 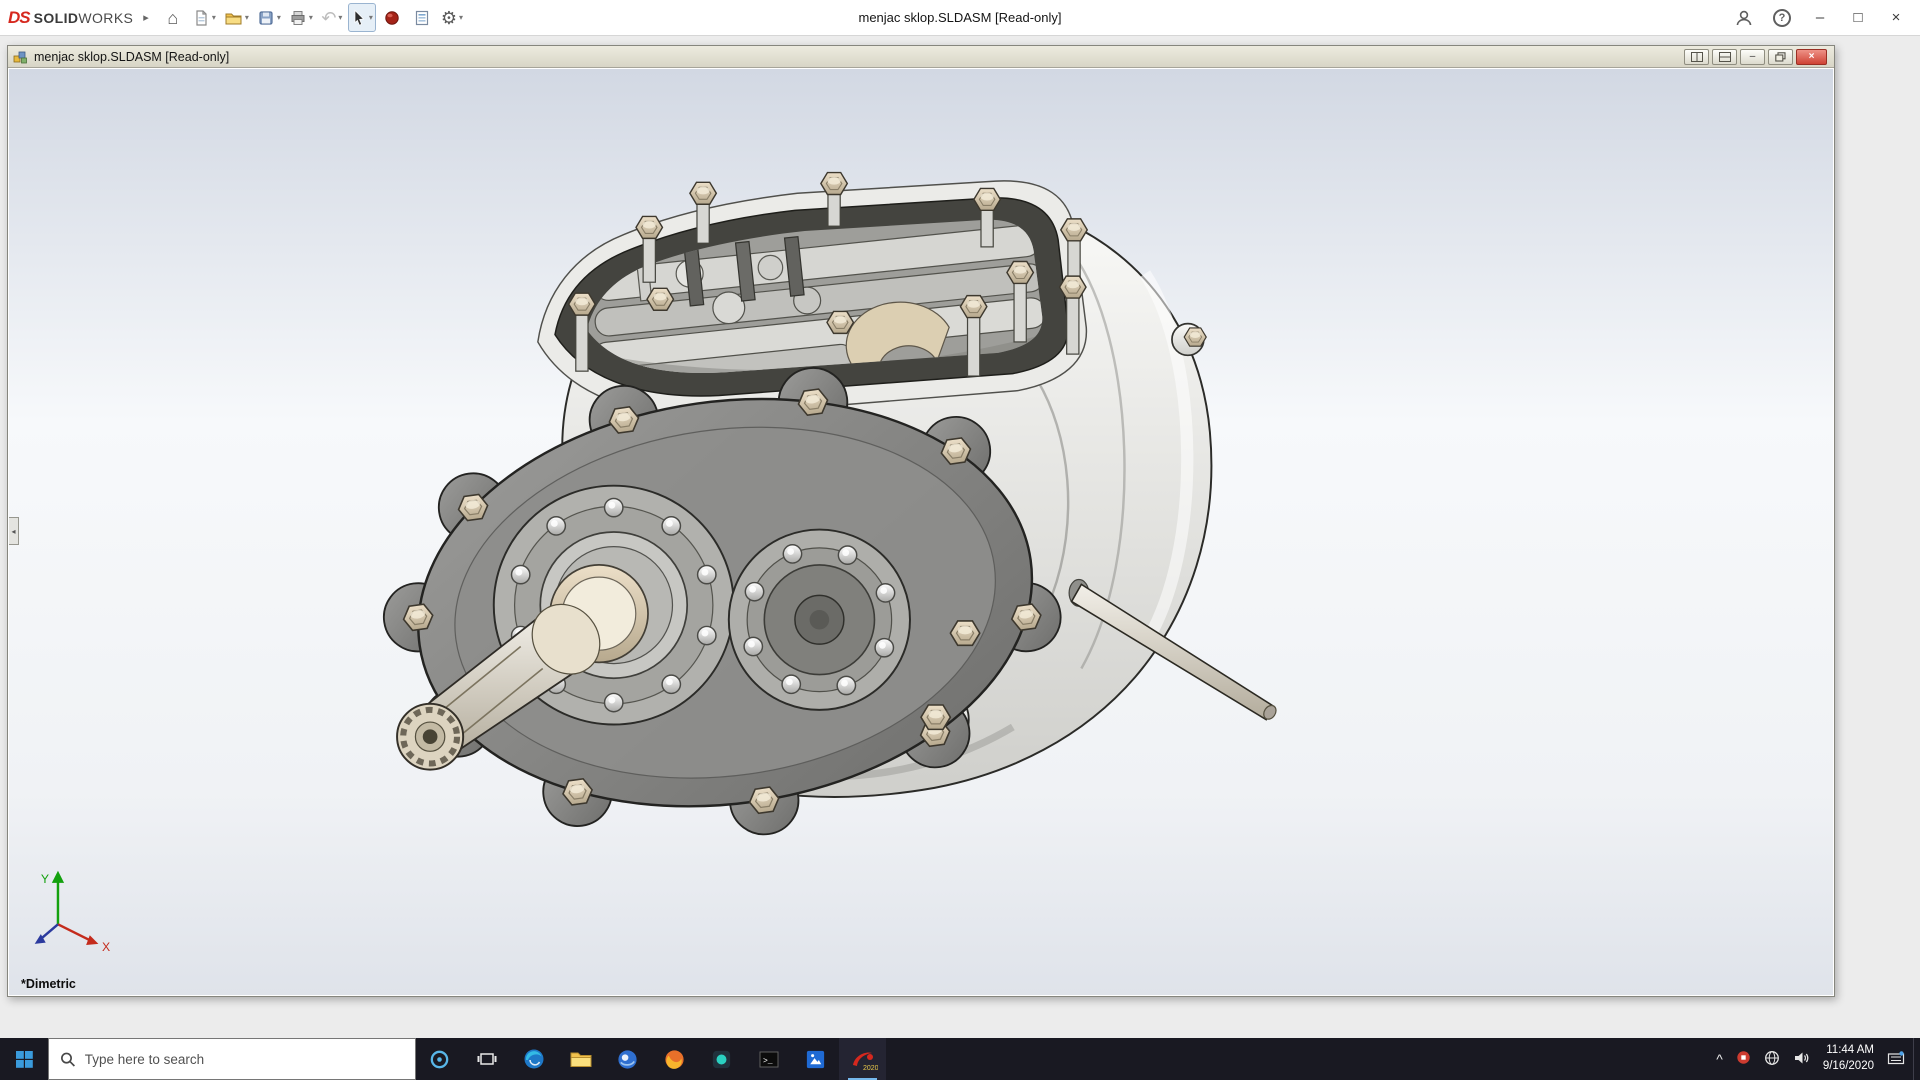 I want to click on cortana-button, so click(x=439, y=1059).